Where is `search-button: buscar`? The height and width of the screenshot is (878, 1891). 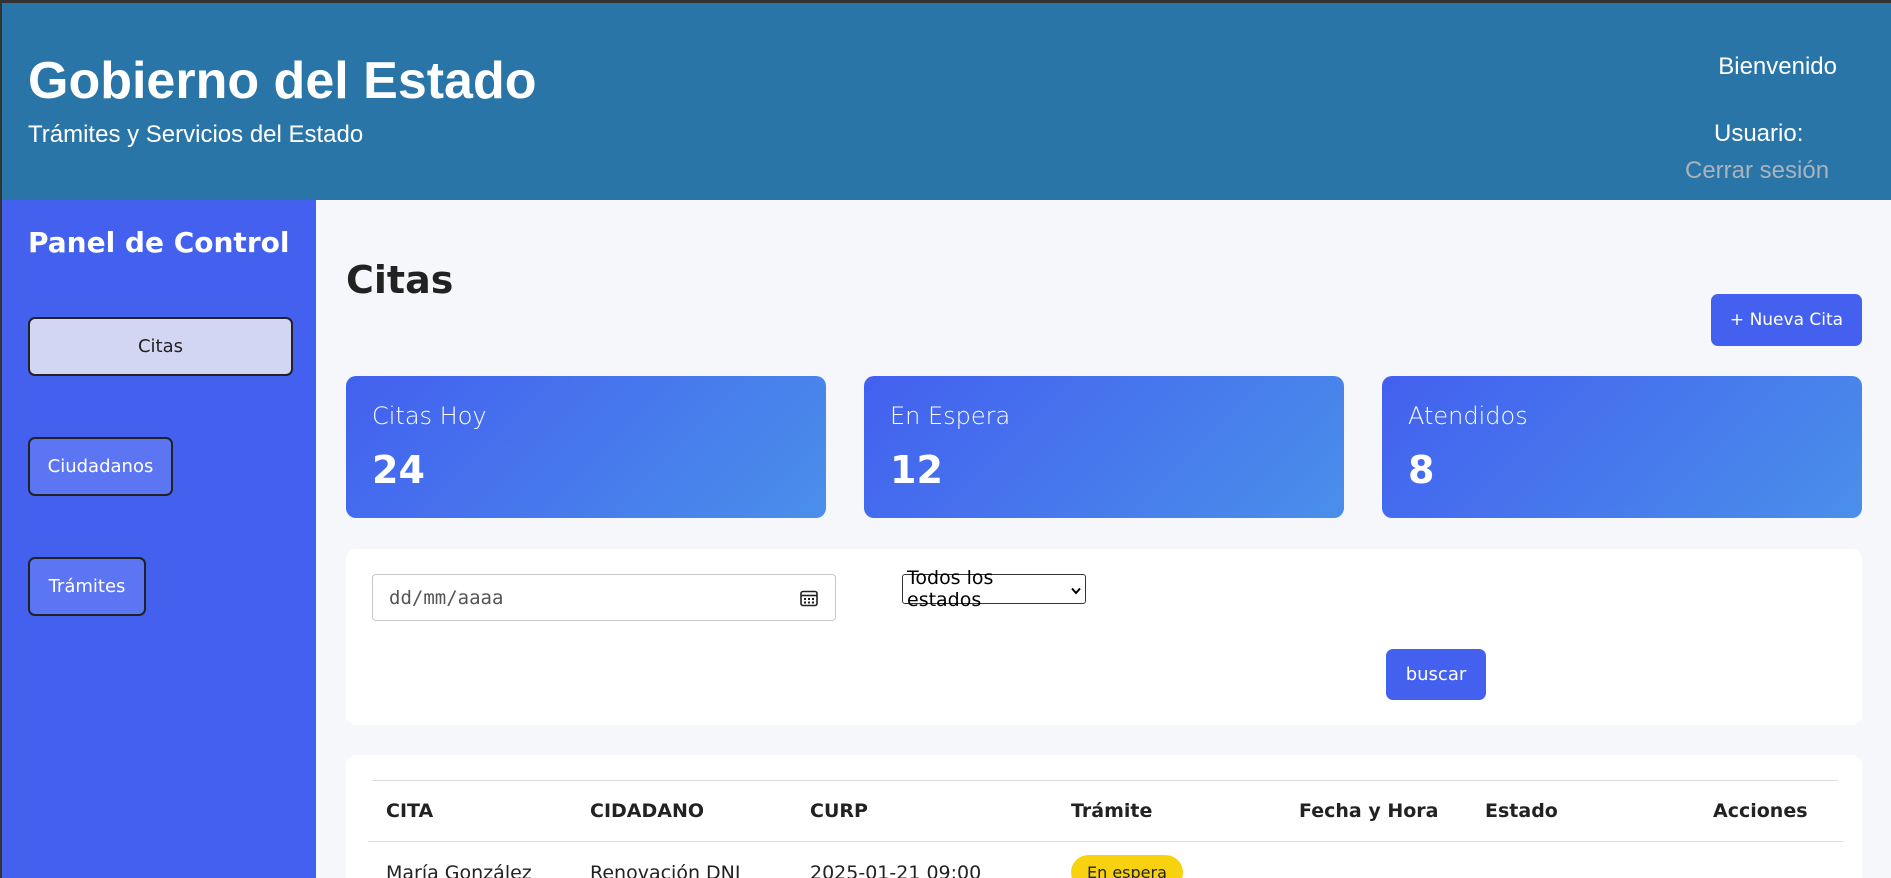 search-button: buscar is located at coordinates (1436, 674).